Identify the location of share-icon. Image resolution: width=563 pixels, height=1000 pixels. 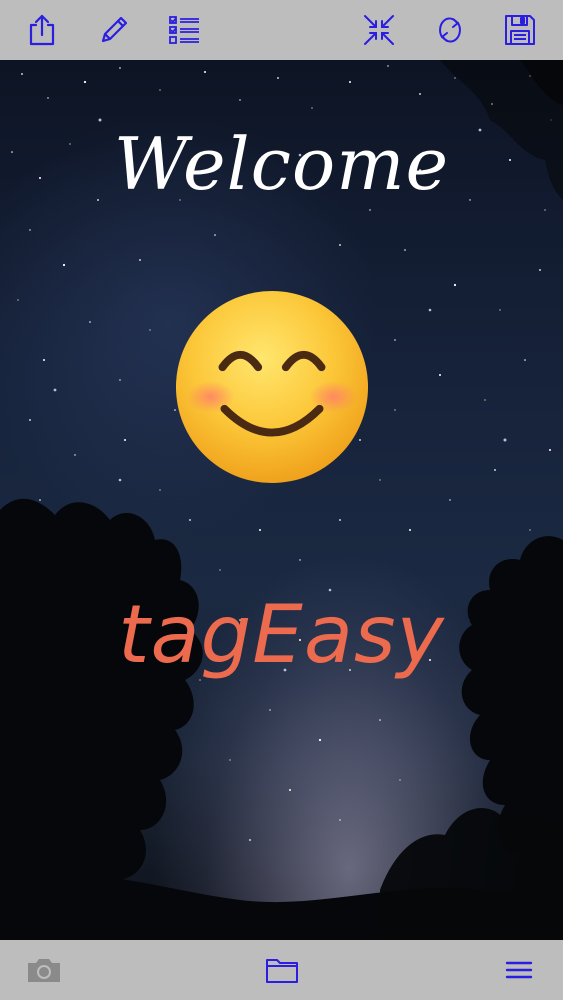
(42, 30).